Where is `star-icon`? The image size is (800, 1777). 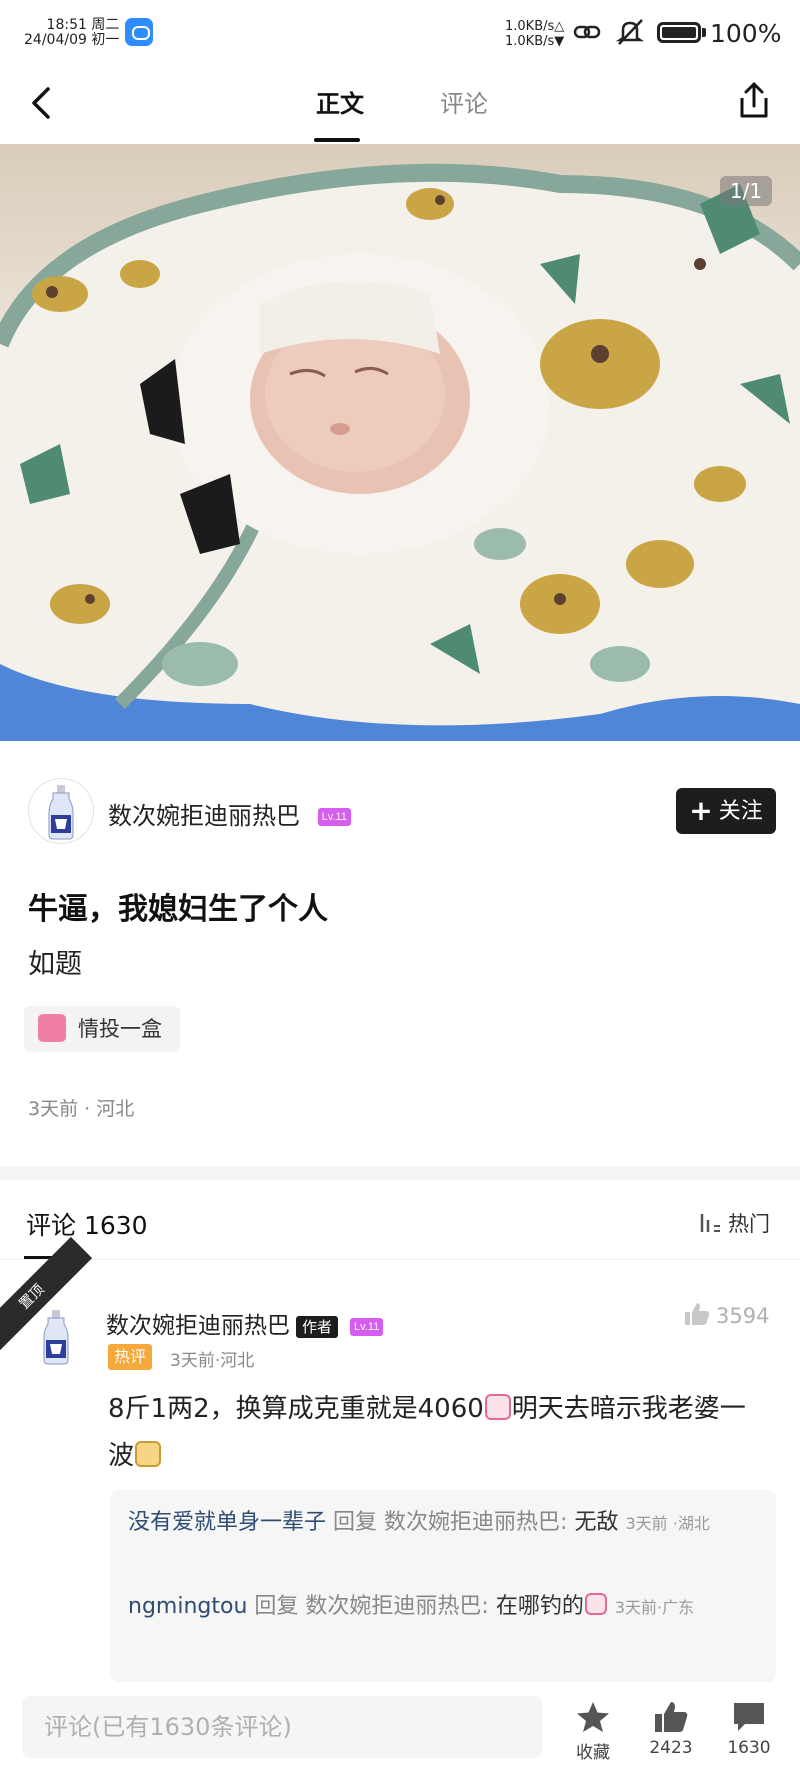
star-icon is located at coordinates (593, 1717).